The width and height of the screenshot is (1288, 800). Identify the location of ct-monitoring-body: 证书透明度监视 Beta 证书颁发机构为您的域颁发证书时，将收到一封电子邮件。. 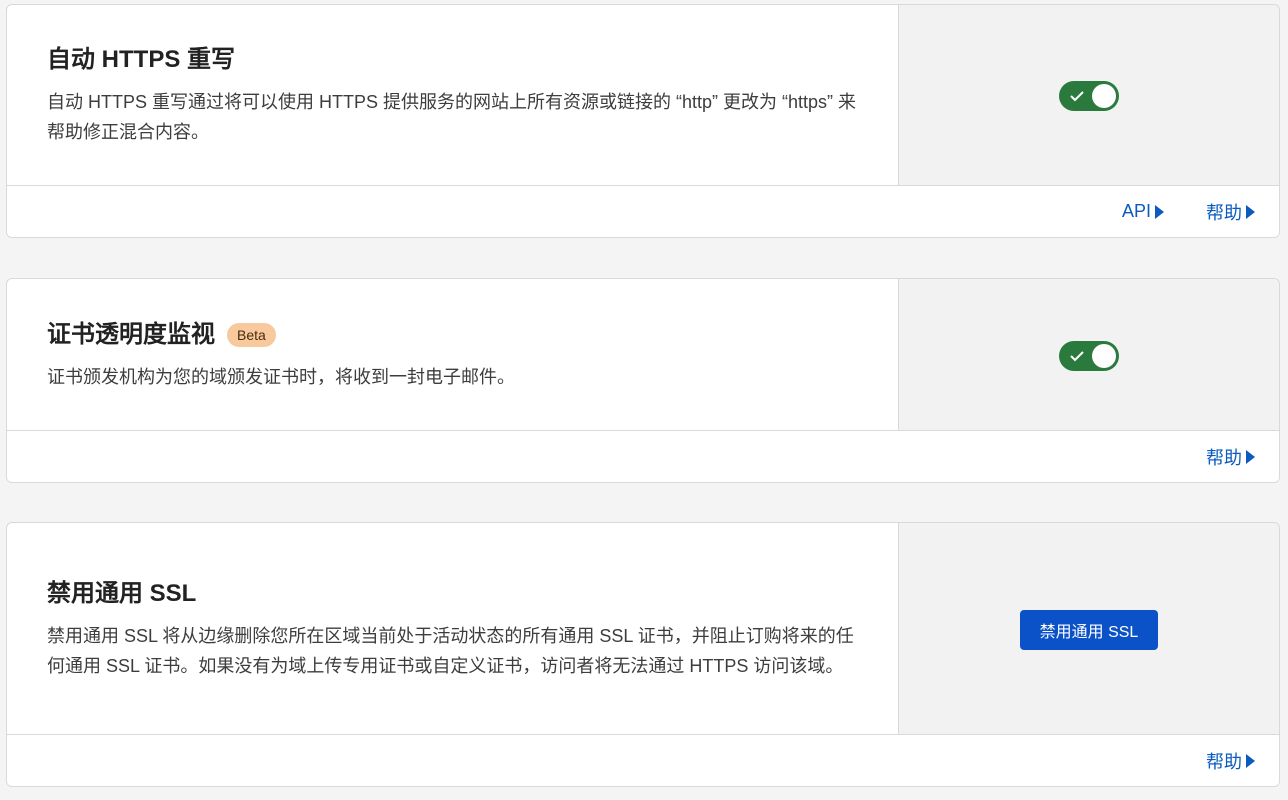
(452, 355).